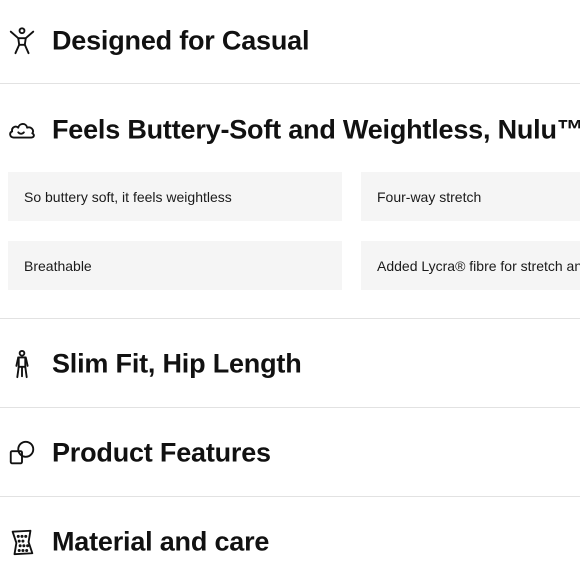 Image resolution: width=580 pixels, height=580 pixels. Describe the element at coordinates (290, 453) in the screenshot. I see `section-product-features: Product Features` at that location.